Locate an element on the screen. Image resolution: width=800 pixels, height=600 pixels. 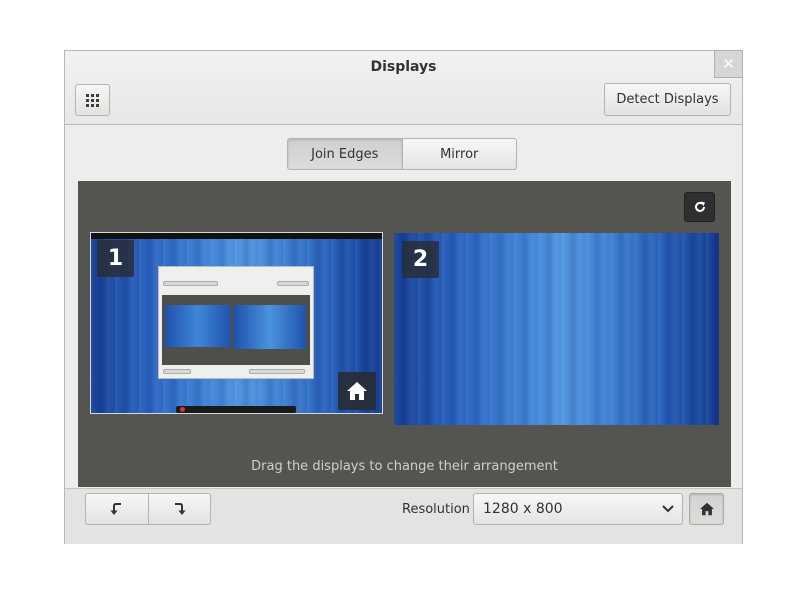
resolution-value: 1280 x 800 is located at coordinates (523, 509).